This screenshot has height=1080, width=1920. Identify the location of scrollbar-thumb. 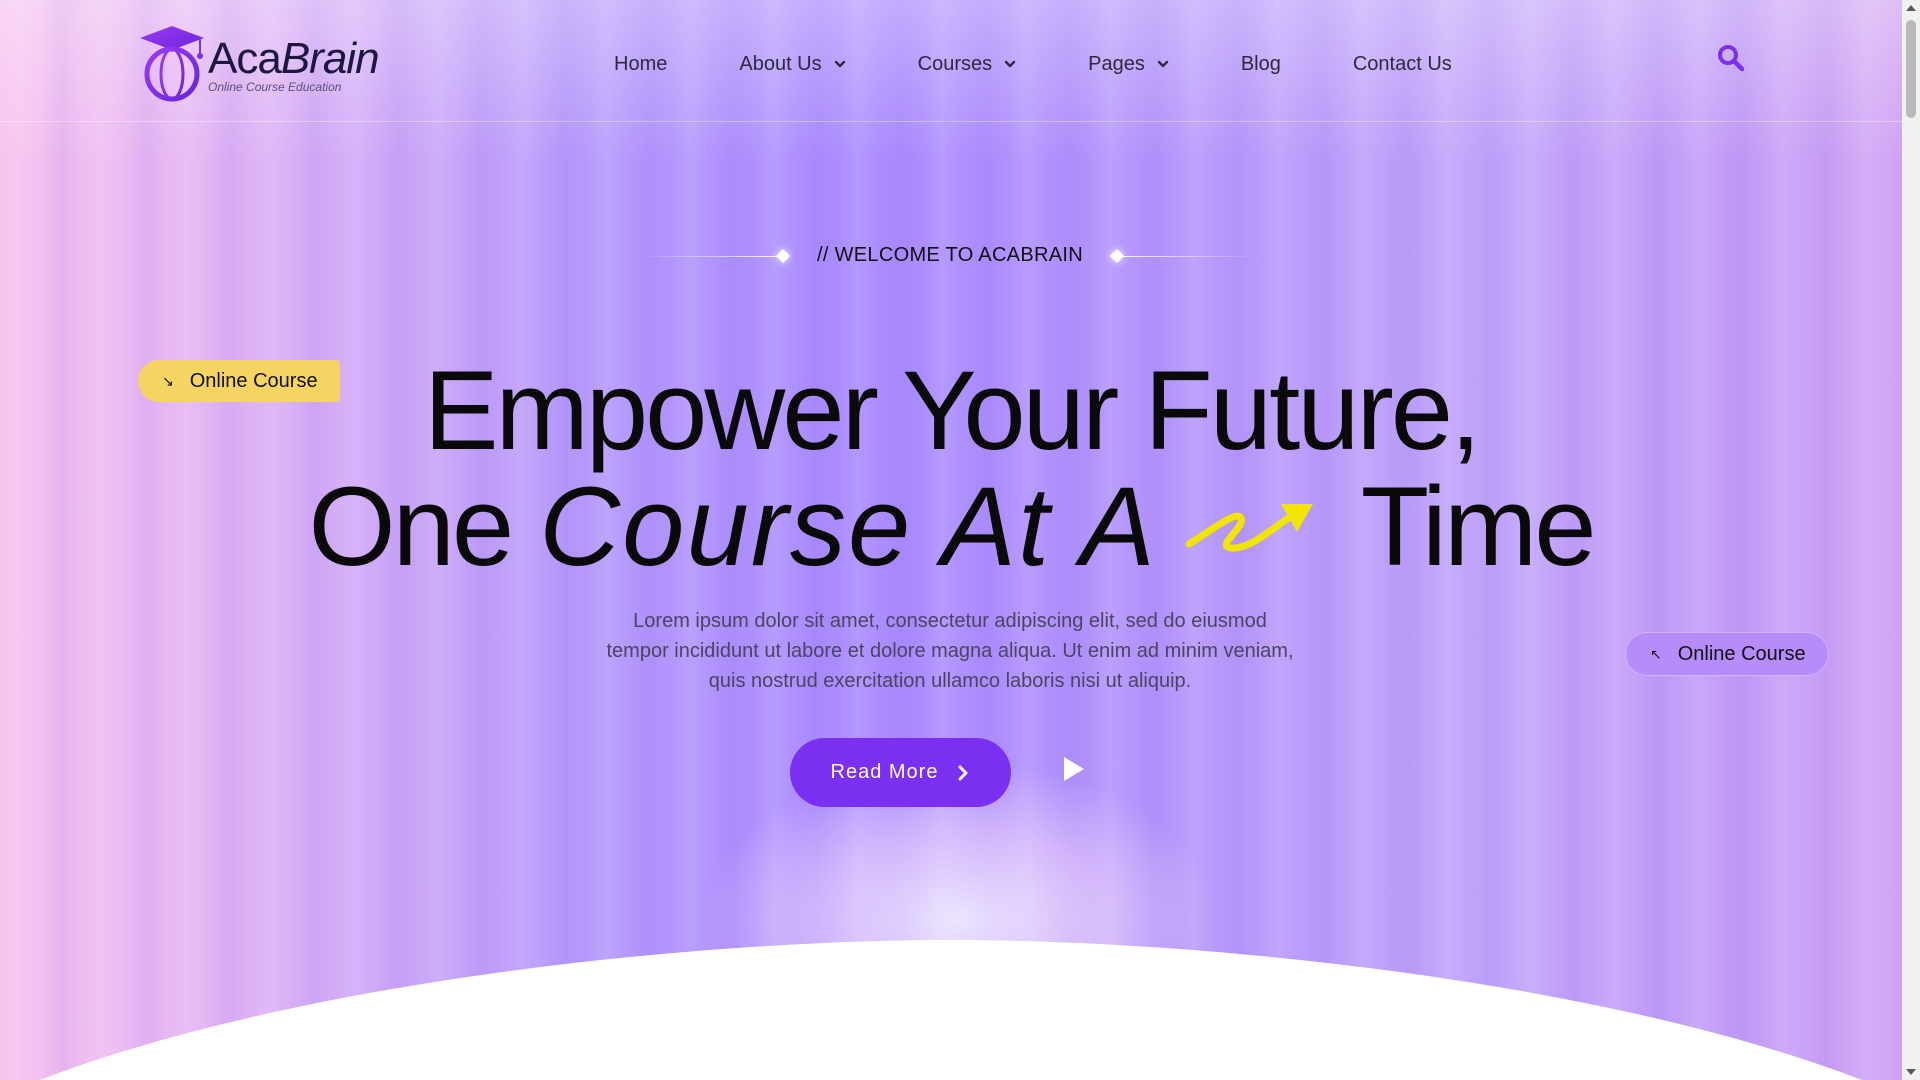
(1911, 69).